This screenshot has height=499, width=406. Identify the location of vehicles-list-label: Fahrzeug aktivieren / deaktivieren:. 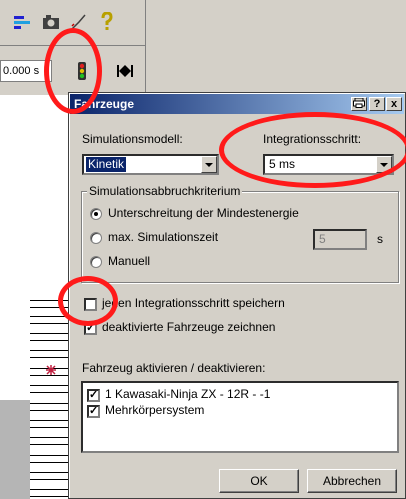
(174, 368).